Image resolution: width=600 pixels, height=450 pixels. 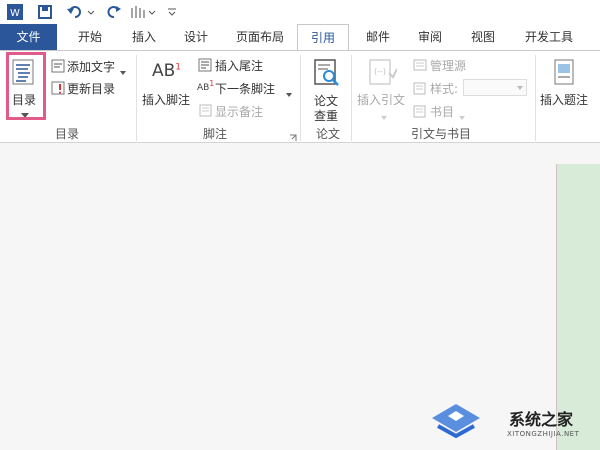 I want to click on next-footnote-button: 下一条脚注, so click(x=245, y=88).